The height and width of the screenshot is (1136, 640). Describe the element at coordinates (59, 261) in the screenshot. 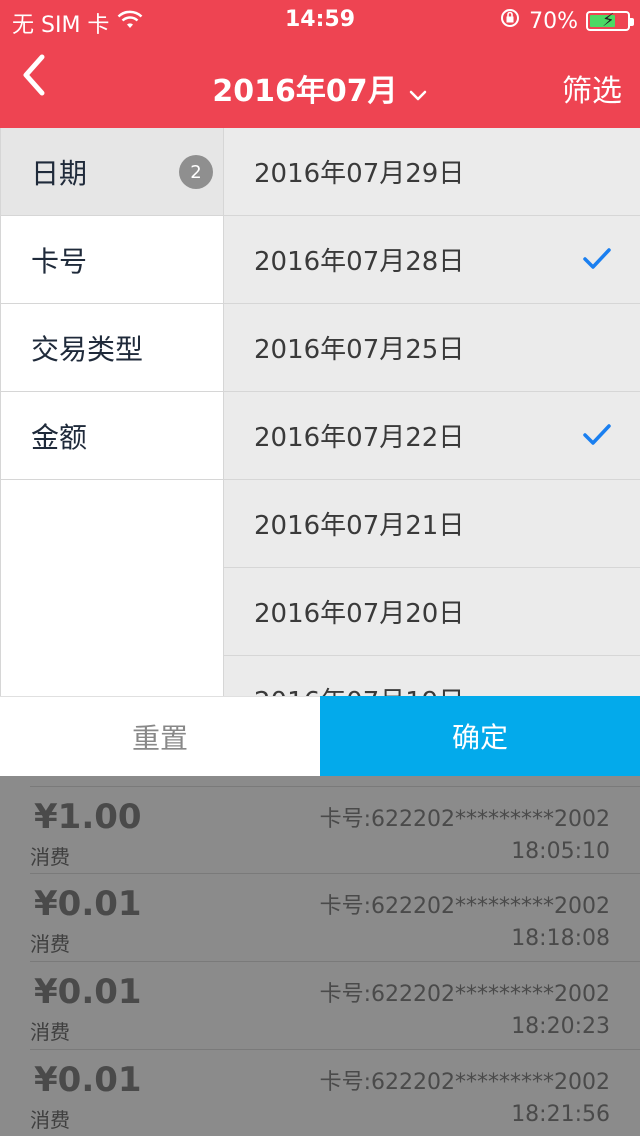

I see `category-label: 卡号` at that location.